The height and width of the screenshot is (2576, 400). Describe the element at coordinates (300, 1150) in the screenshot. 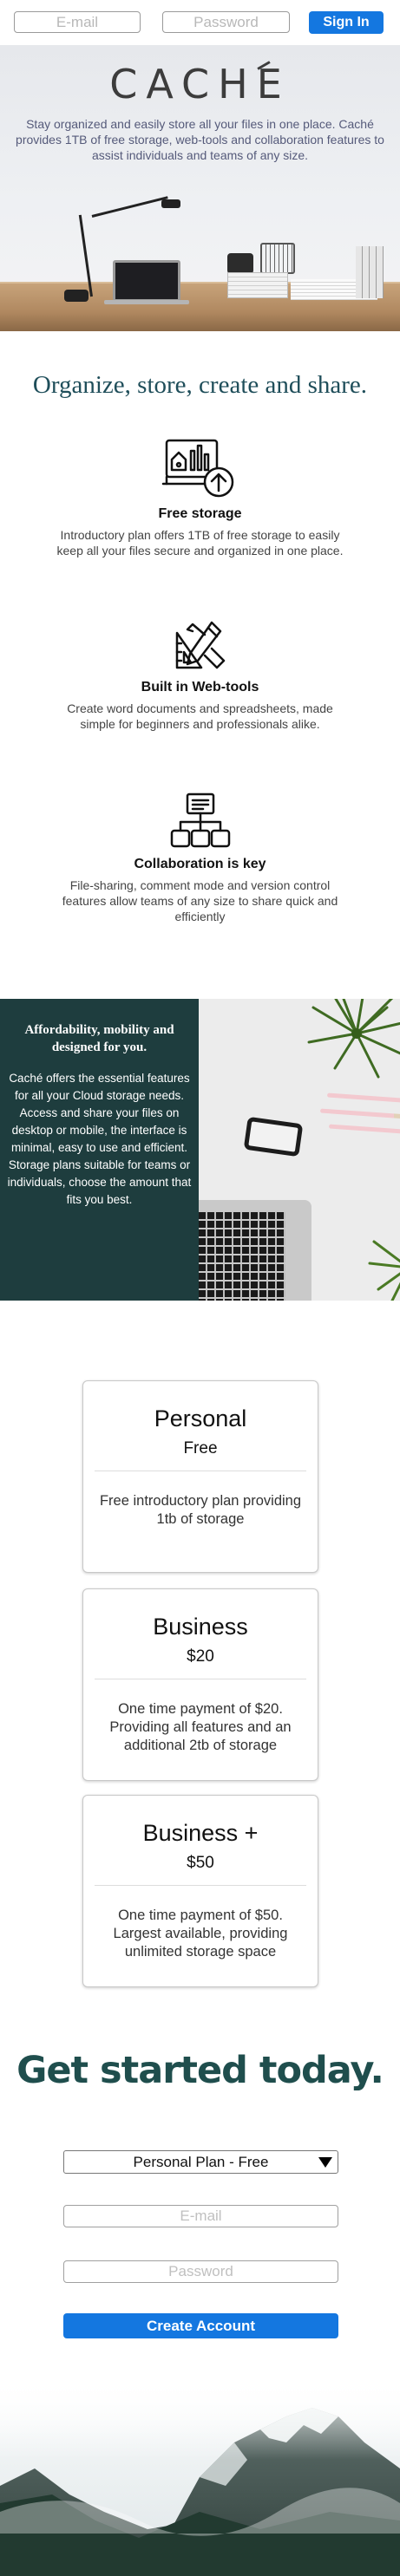

I see `workspace-photo` at that location.